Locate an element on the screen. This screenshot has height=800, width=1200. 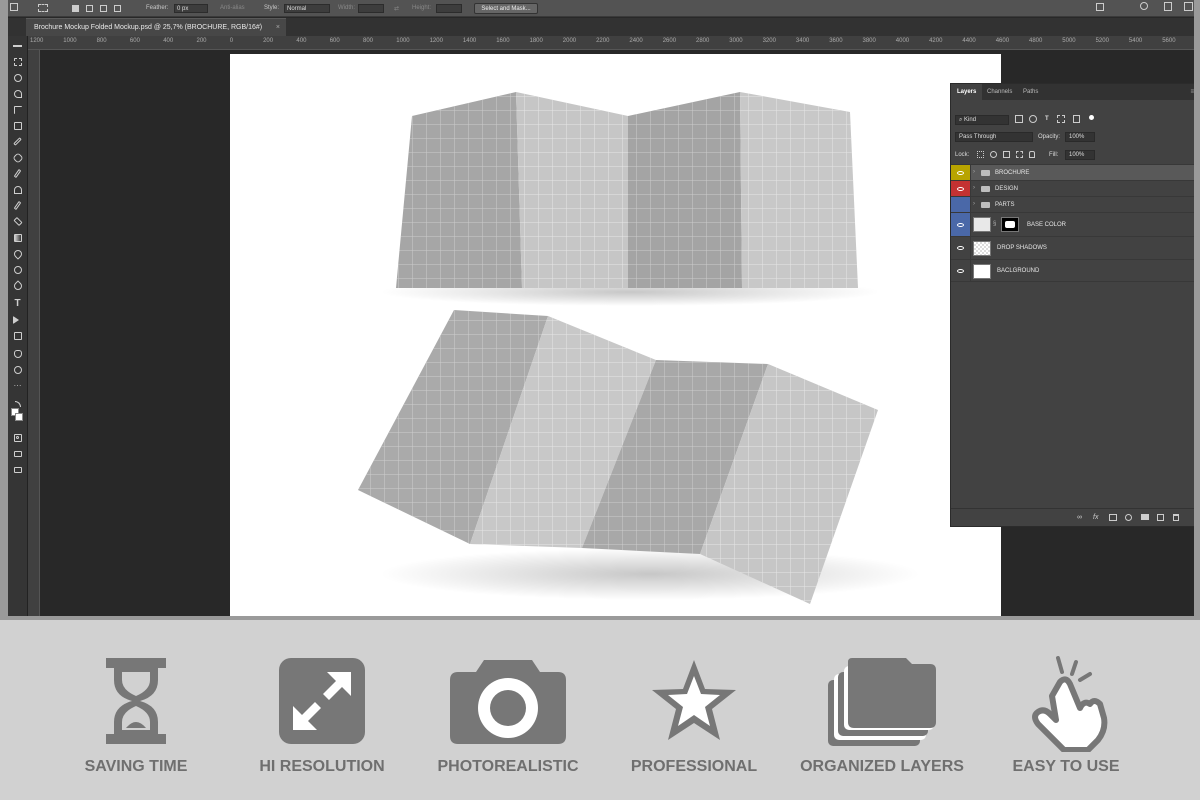
layer-mask-thumbnail is located at coordinates (1010, 224).